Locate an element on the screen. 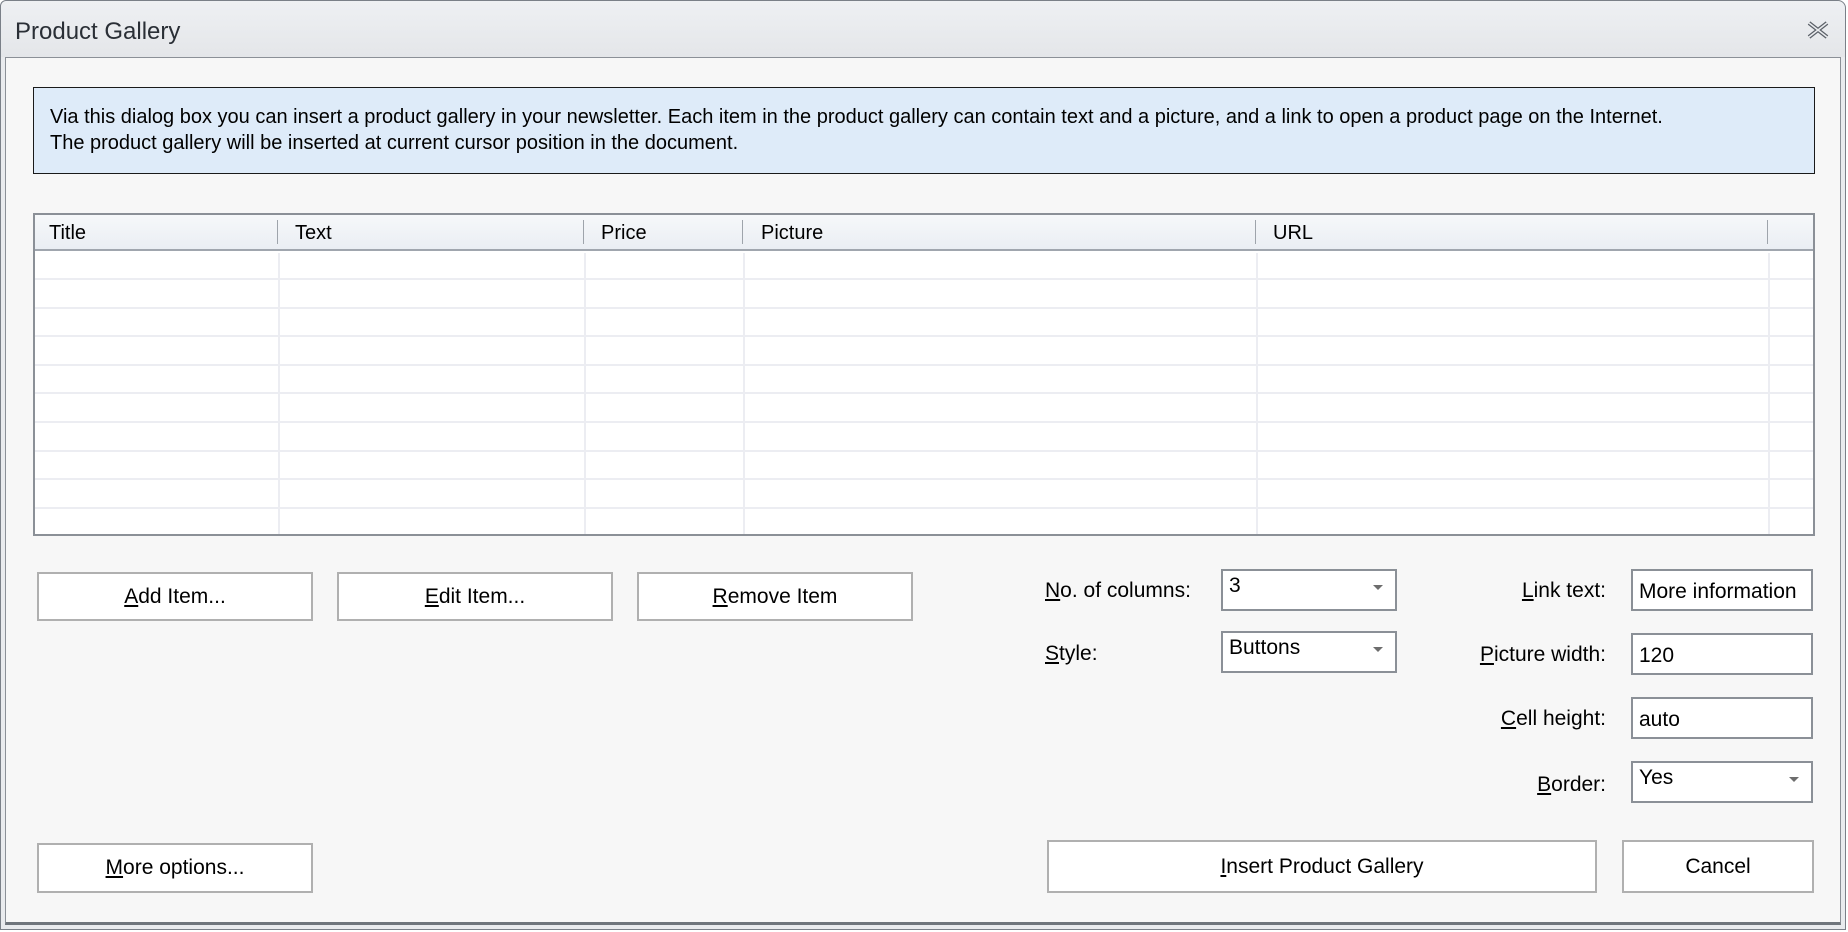  accelerator-key: P is located at coordinates (1486, 654).